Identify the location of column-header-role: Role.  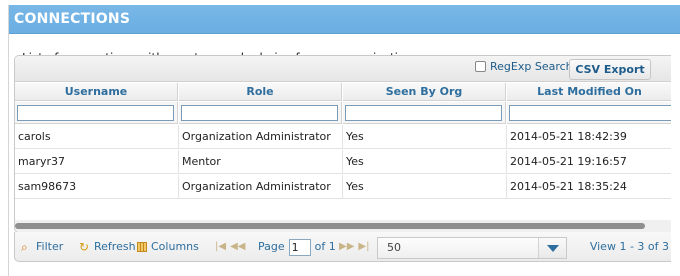
(260, 92).